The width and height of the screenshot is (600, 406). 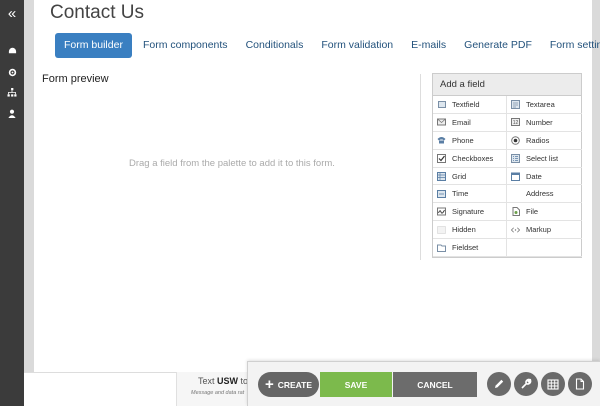 I want to click on phone-icon, so click(x=441, y=140).